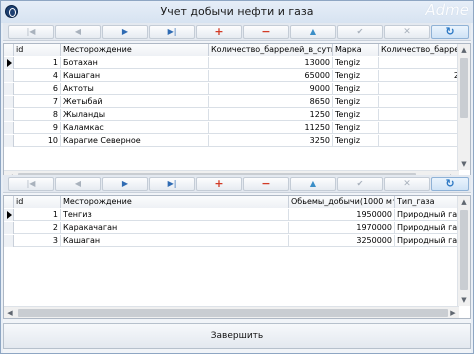  I want to click on cell-field: Жетыбай, so click(135, 102).